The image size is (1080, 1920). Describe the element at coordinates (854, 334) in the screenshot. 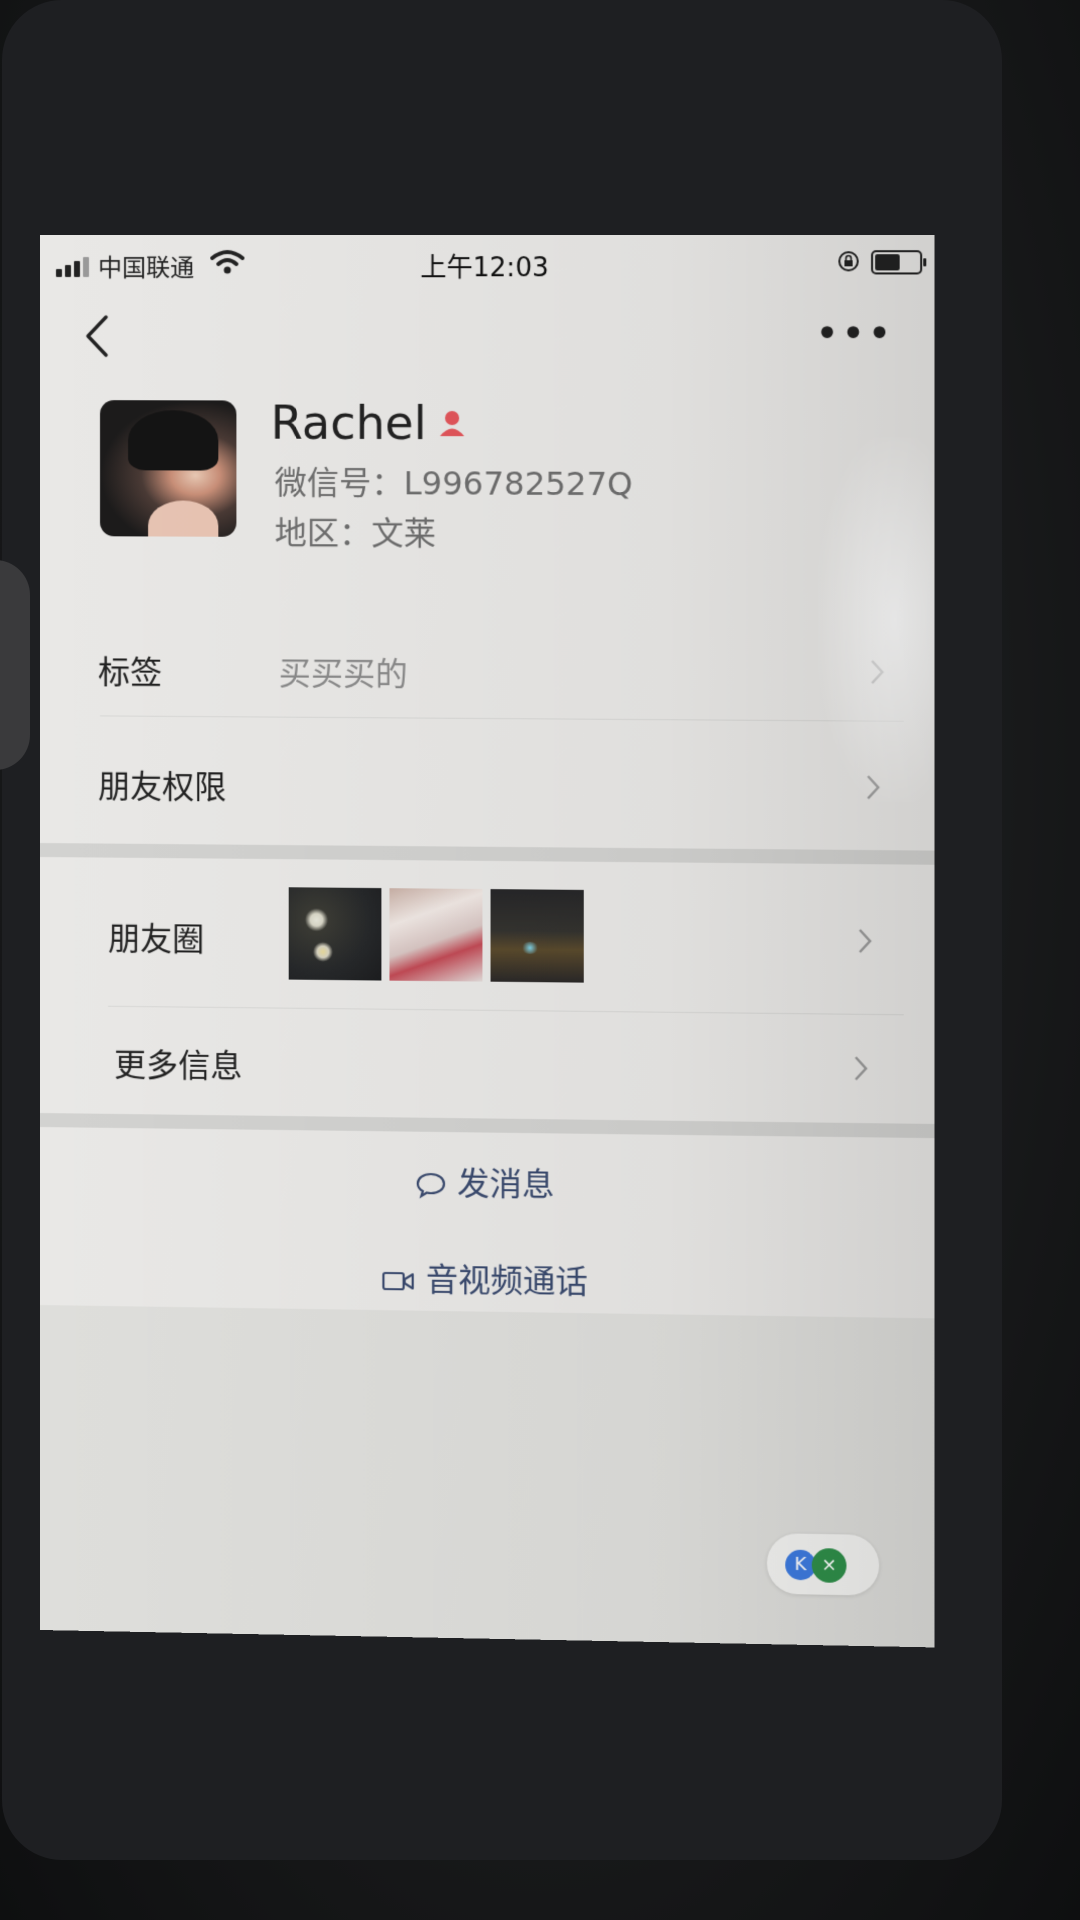

I see `more-options-button: •••` at that location.